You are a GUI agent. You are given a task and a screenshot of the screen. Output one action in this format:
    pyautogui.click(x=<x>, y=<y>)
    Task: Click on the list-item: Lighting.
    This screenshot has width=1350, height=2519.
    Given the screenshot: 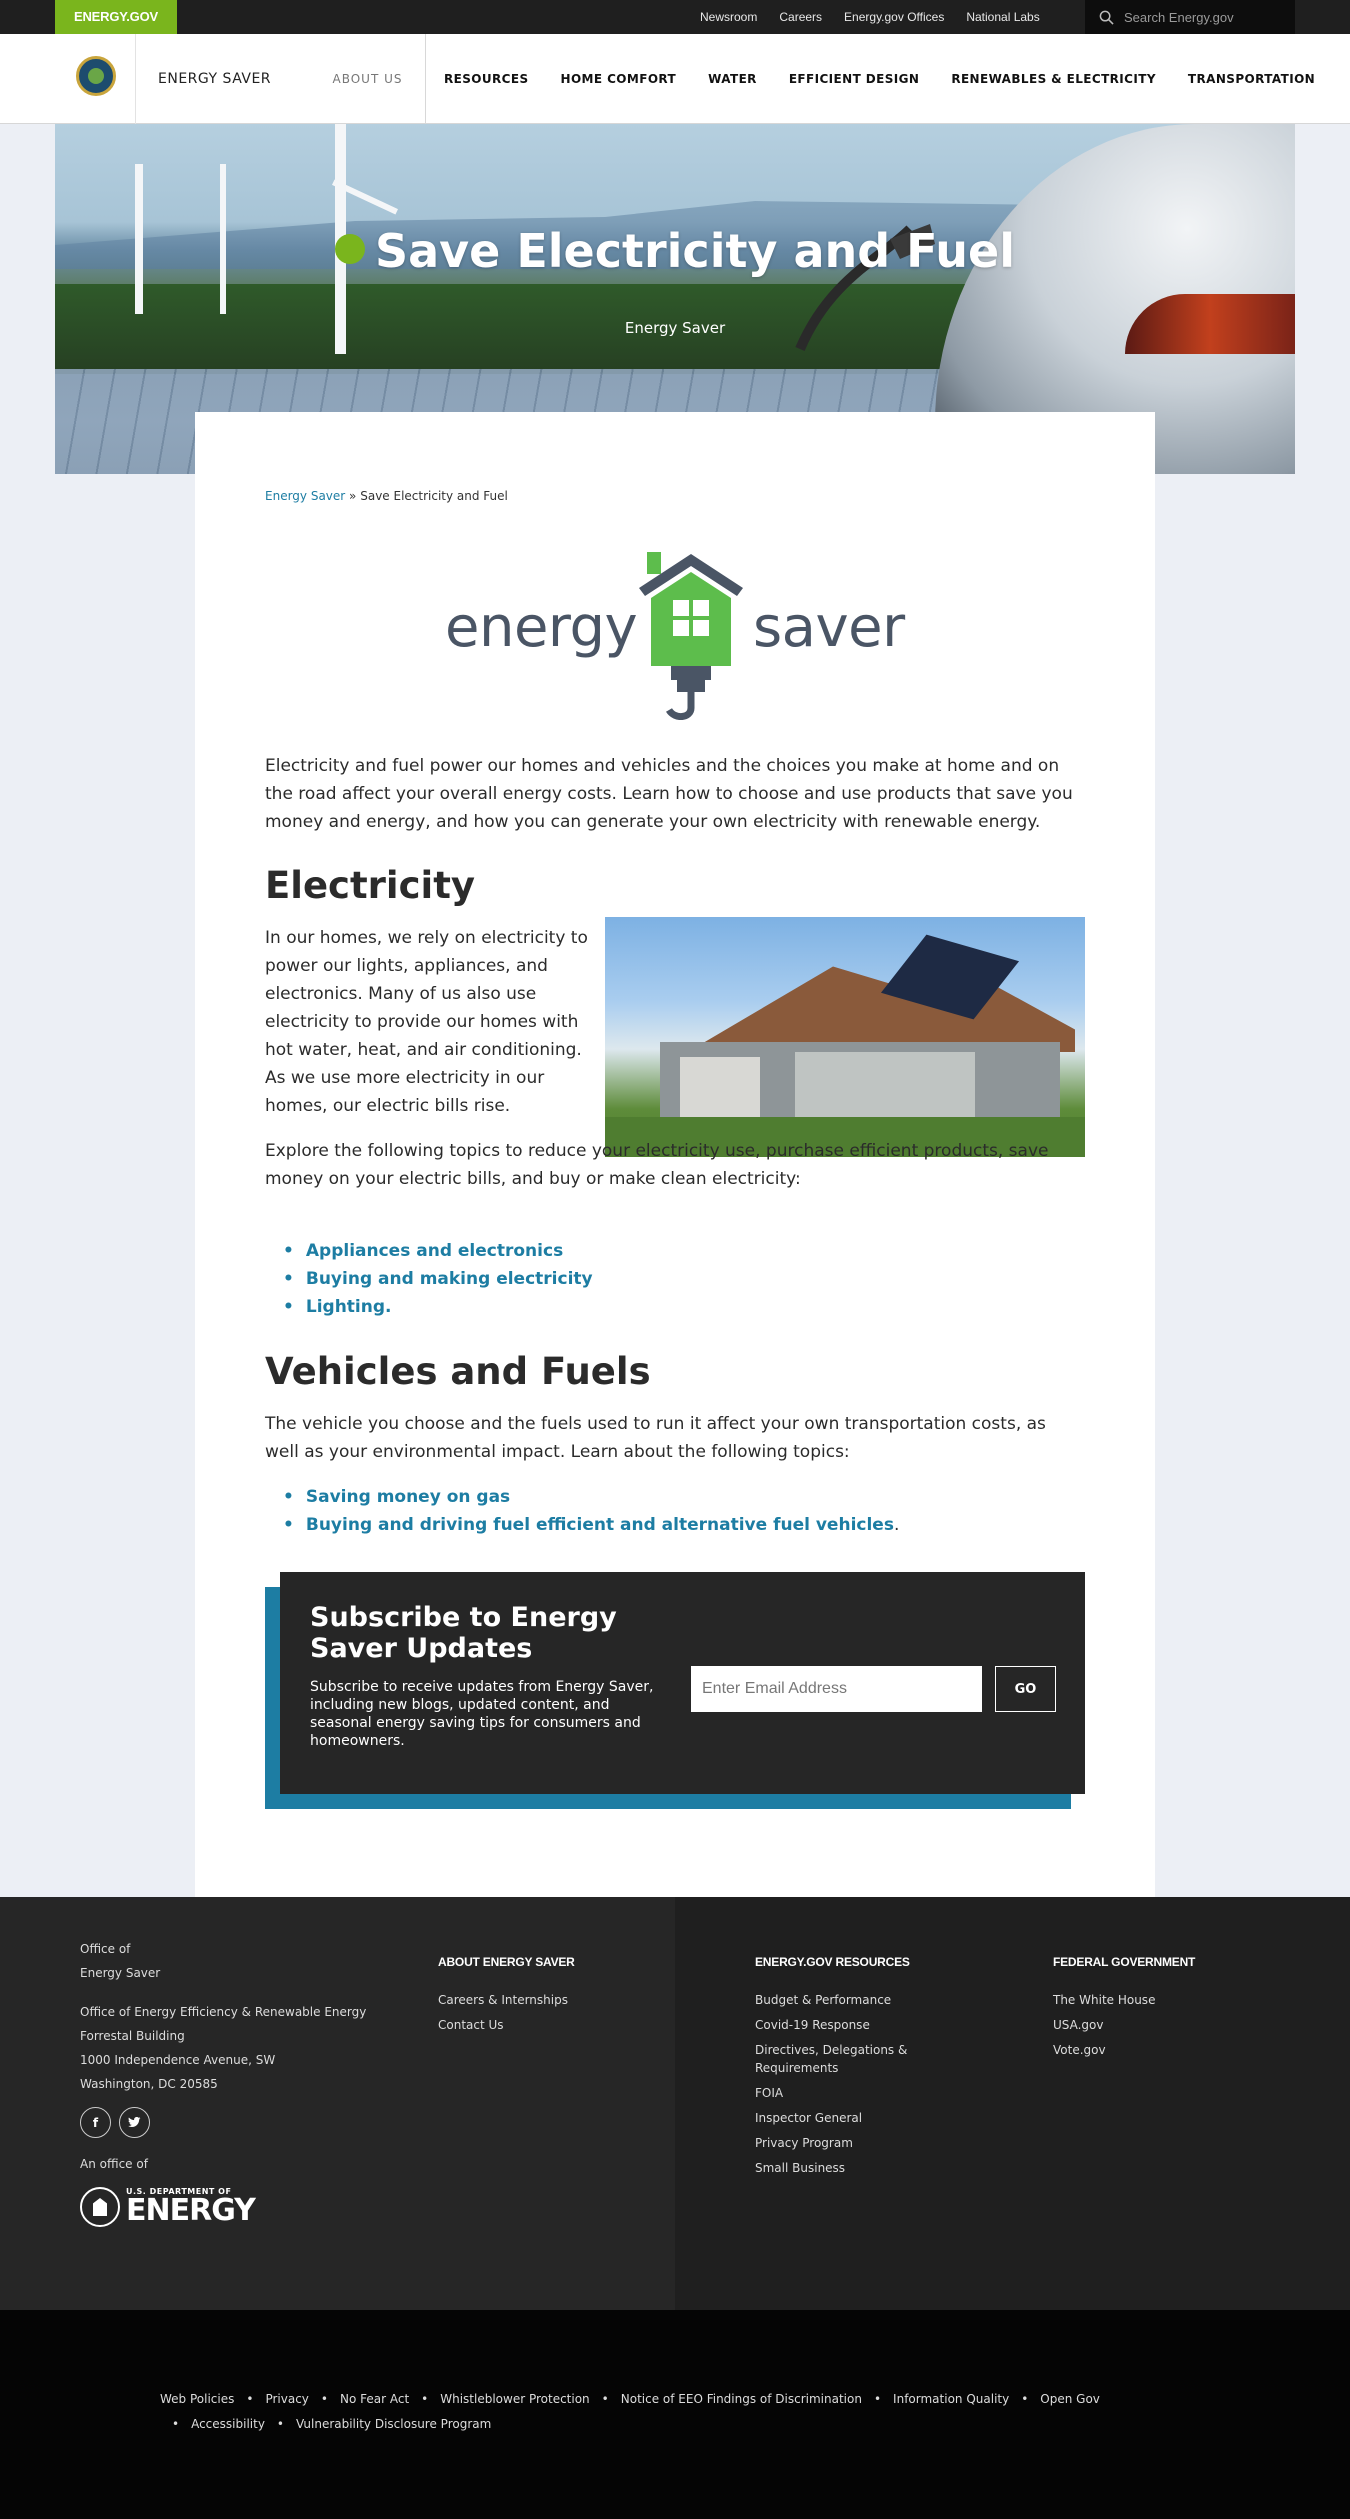 What is the action you would take?
    pyautogui.click(x=438, y=1307)
    